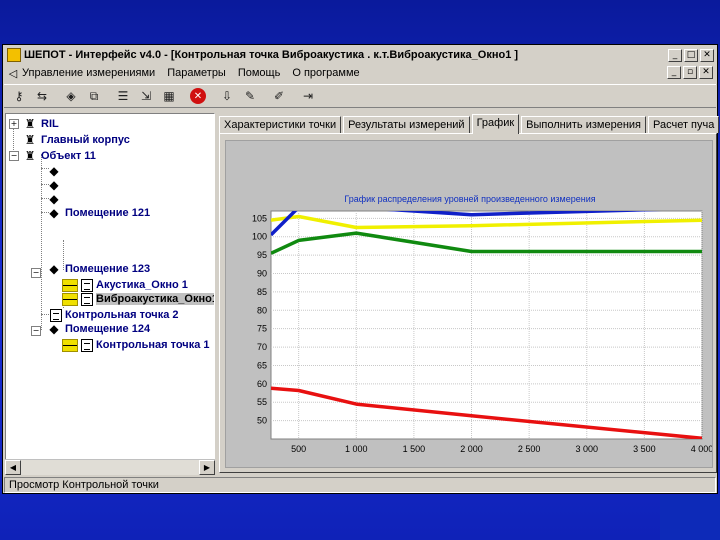 This screenshot has width=720, height=540. Describe the element at coordinates (690, 517) in the screenshot. I see `slide-accent` at that location.